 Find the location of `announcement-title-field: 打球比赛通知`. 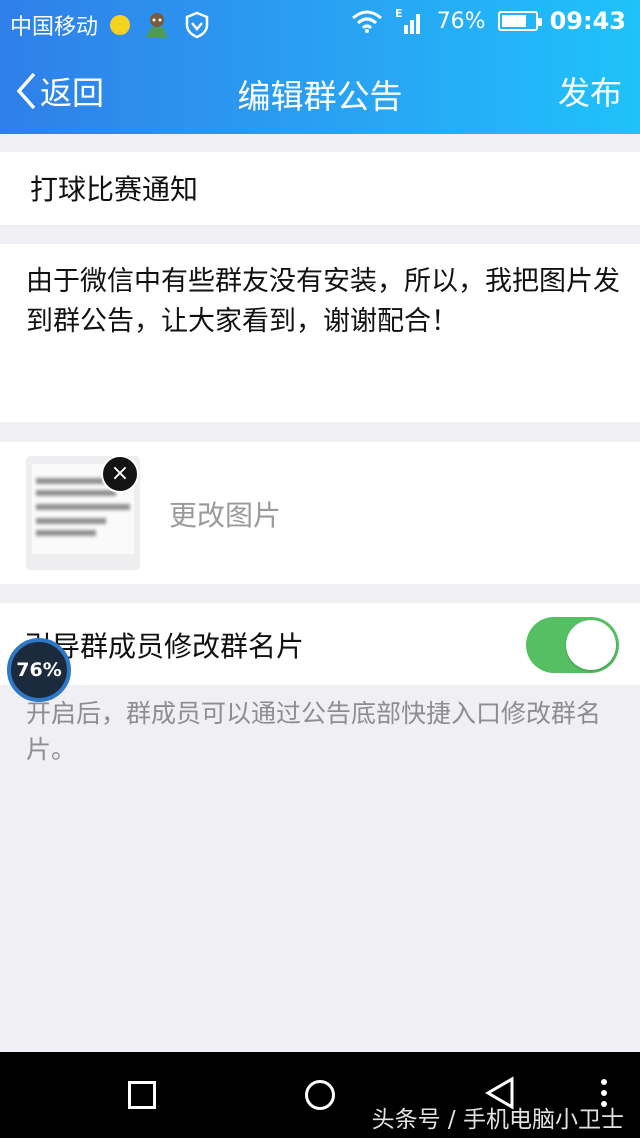

announcement-title-field: 打球比赛通知 is located at coordinates (320, 188).